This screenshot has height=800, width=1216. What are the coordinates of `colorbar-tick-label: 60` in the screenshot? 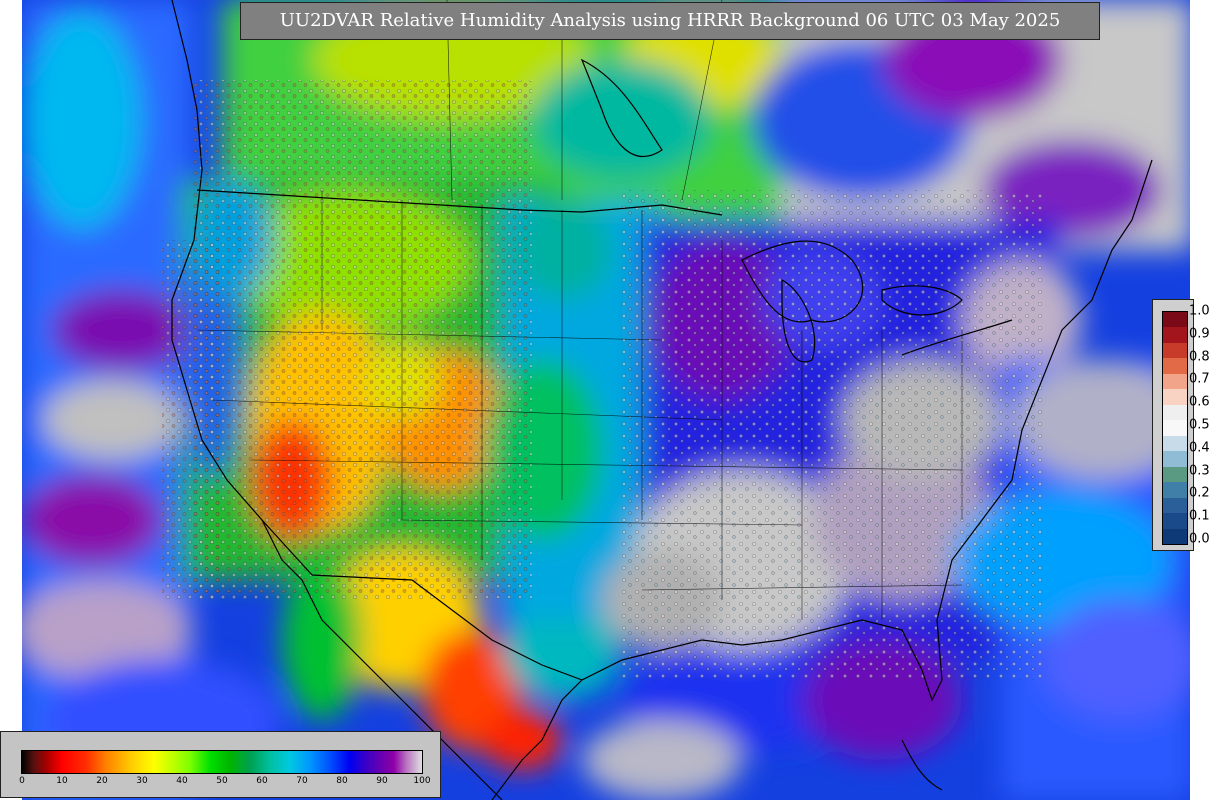 It's located at (262, 781).